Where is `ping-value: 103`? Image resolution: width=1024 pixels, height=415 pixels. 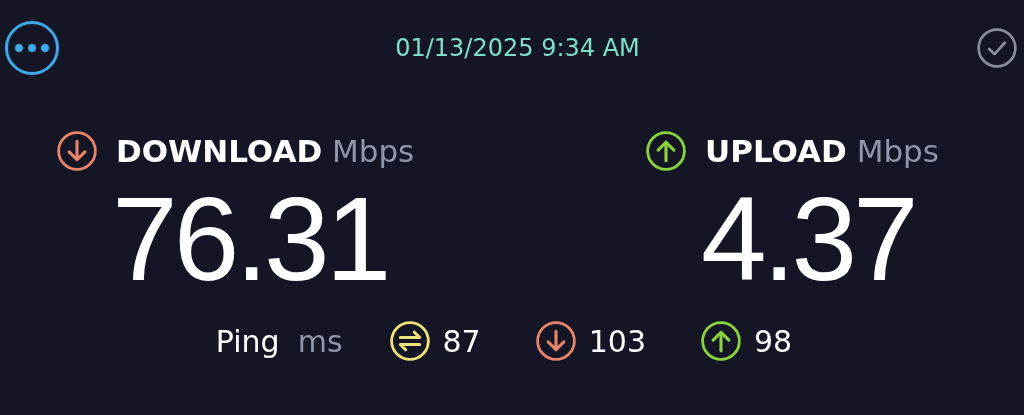
ping-value: 103 is located at coordinates (617, 341).